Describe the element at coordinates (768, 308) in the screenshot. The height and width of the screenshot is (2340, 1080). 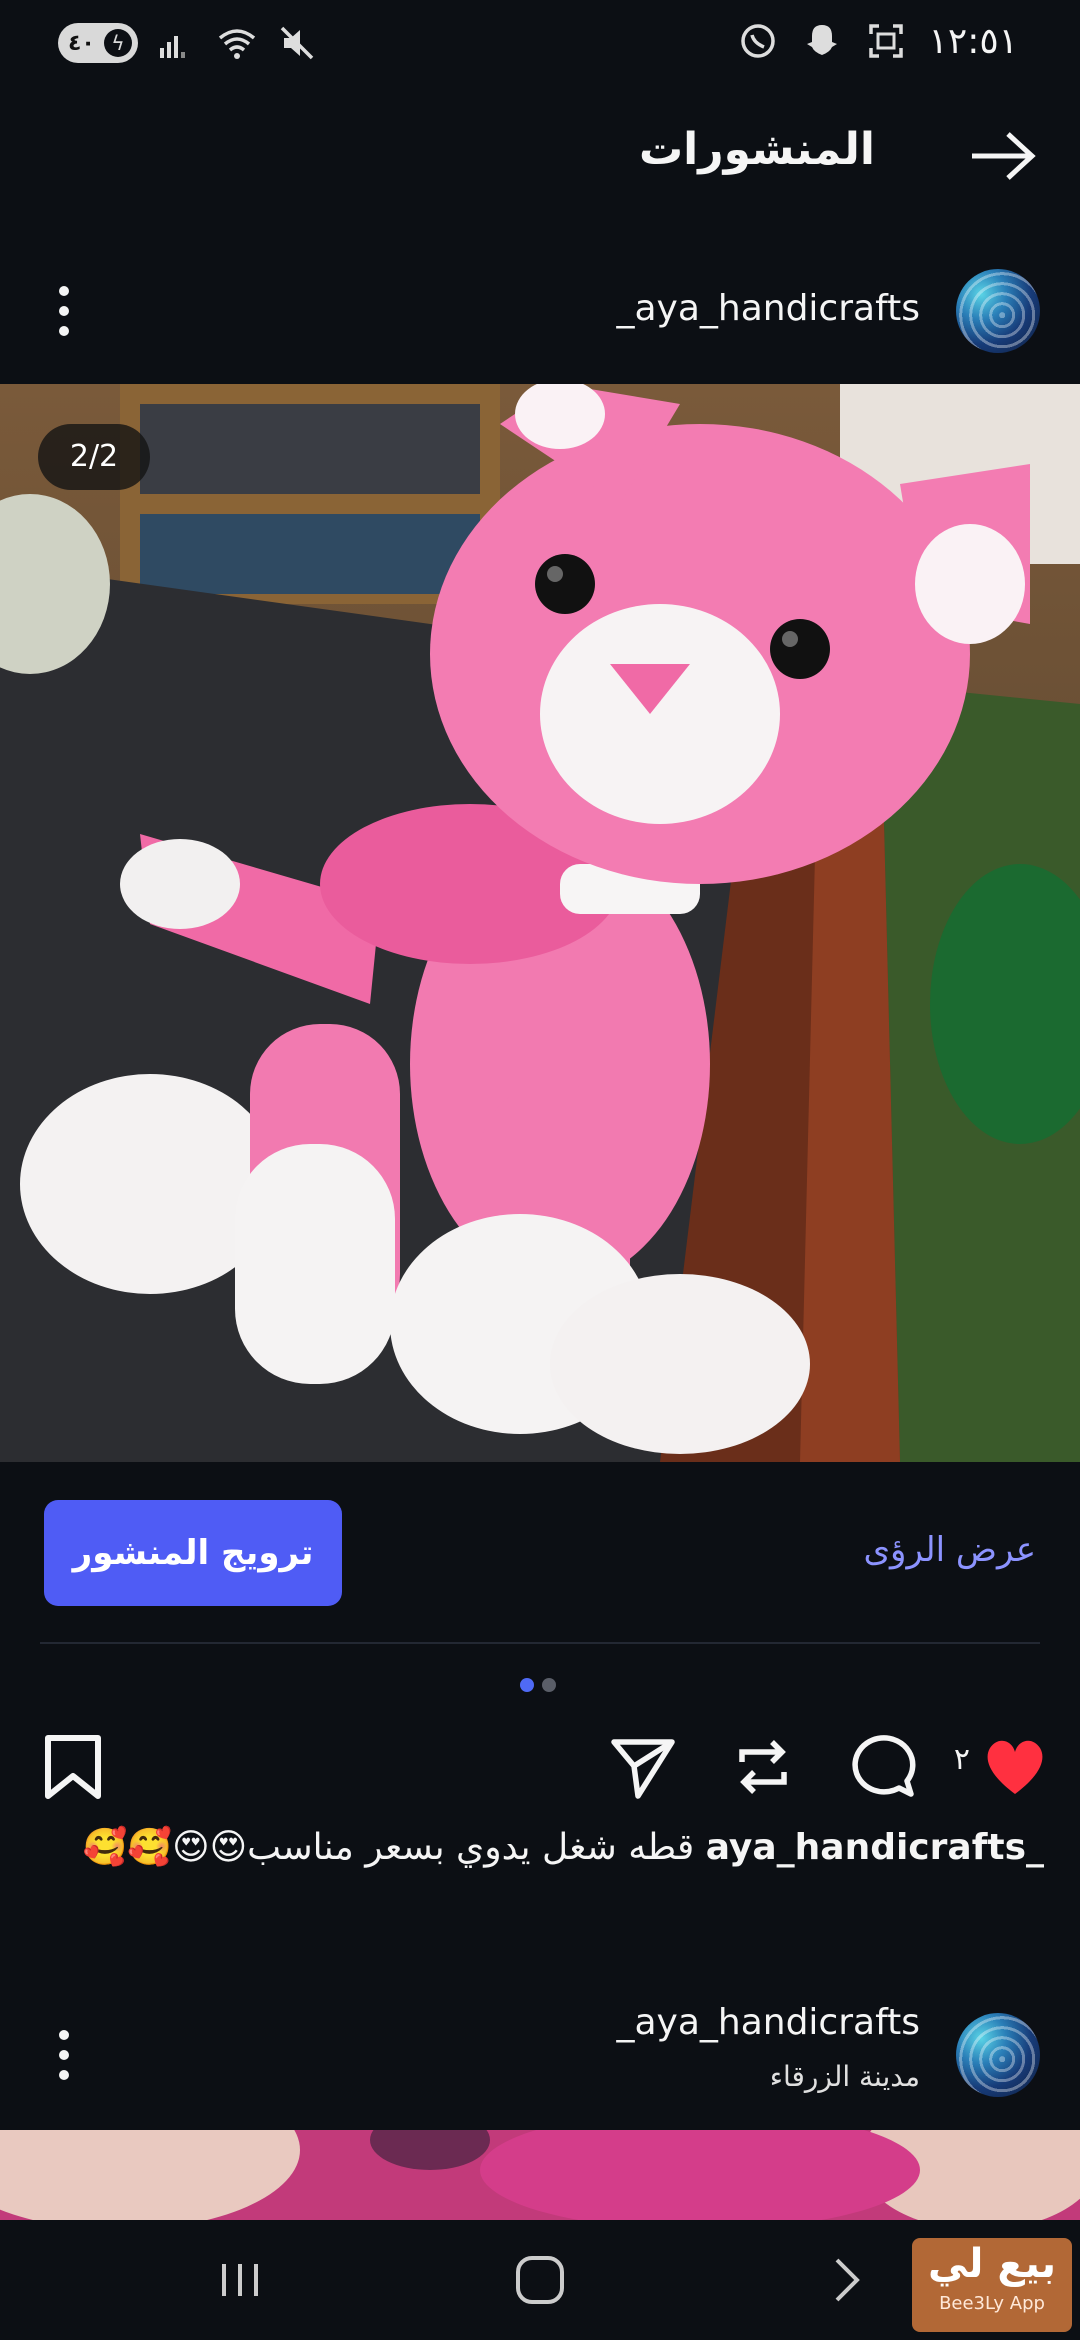
I see `post-username: _aya_handicrafts` at that location.